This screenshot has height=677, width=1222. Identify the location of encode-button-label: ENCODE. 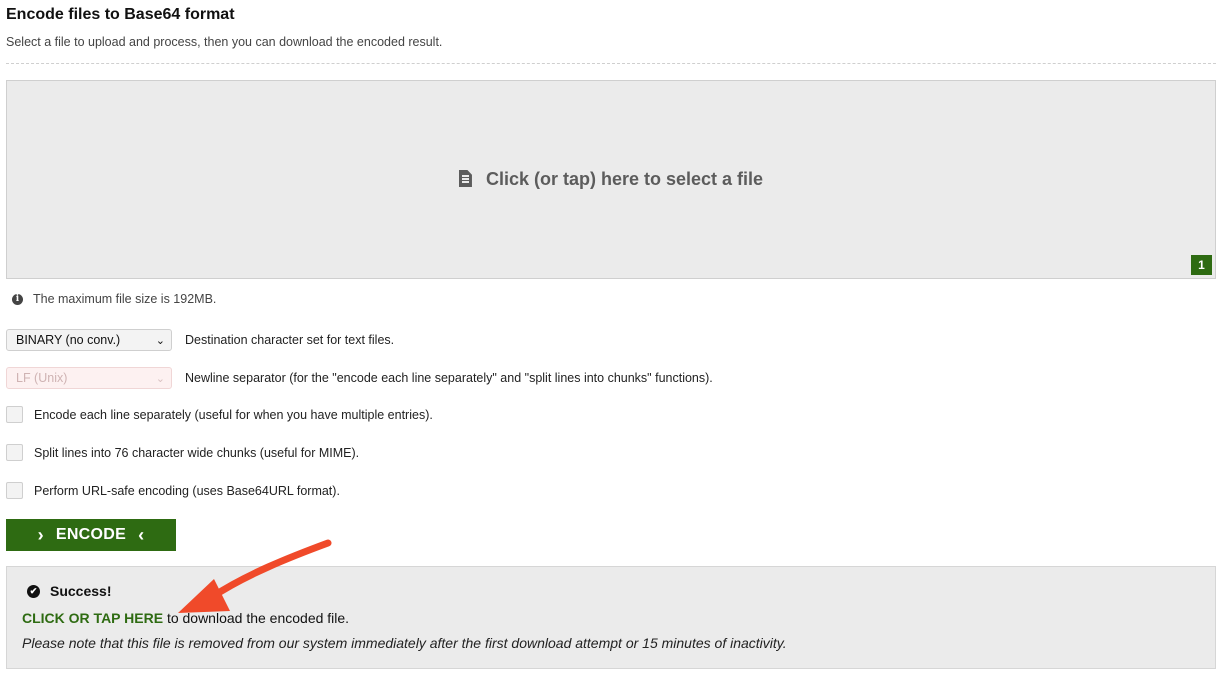
(91, 534).